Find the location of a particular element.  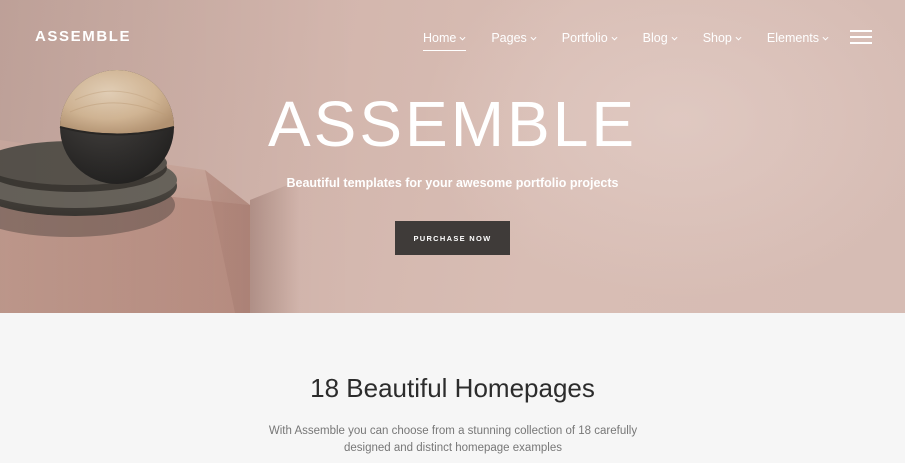

nav-item-label: Home is located at coordinates (440, 38).